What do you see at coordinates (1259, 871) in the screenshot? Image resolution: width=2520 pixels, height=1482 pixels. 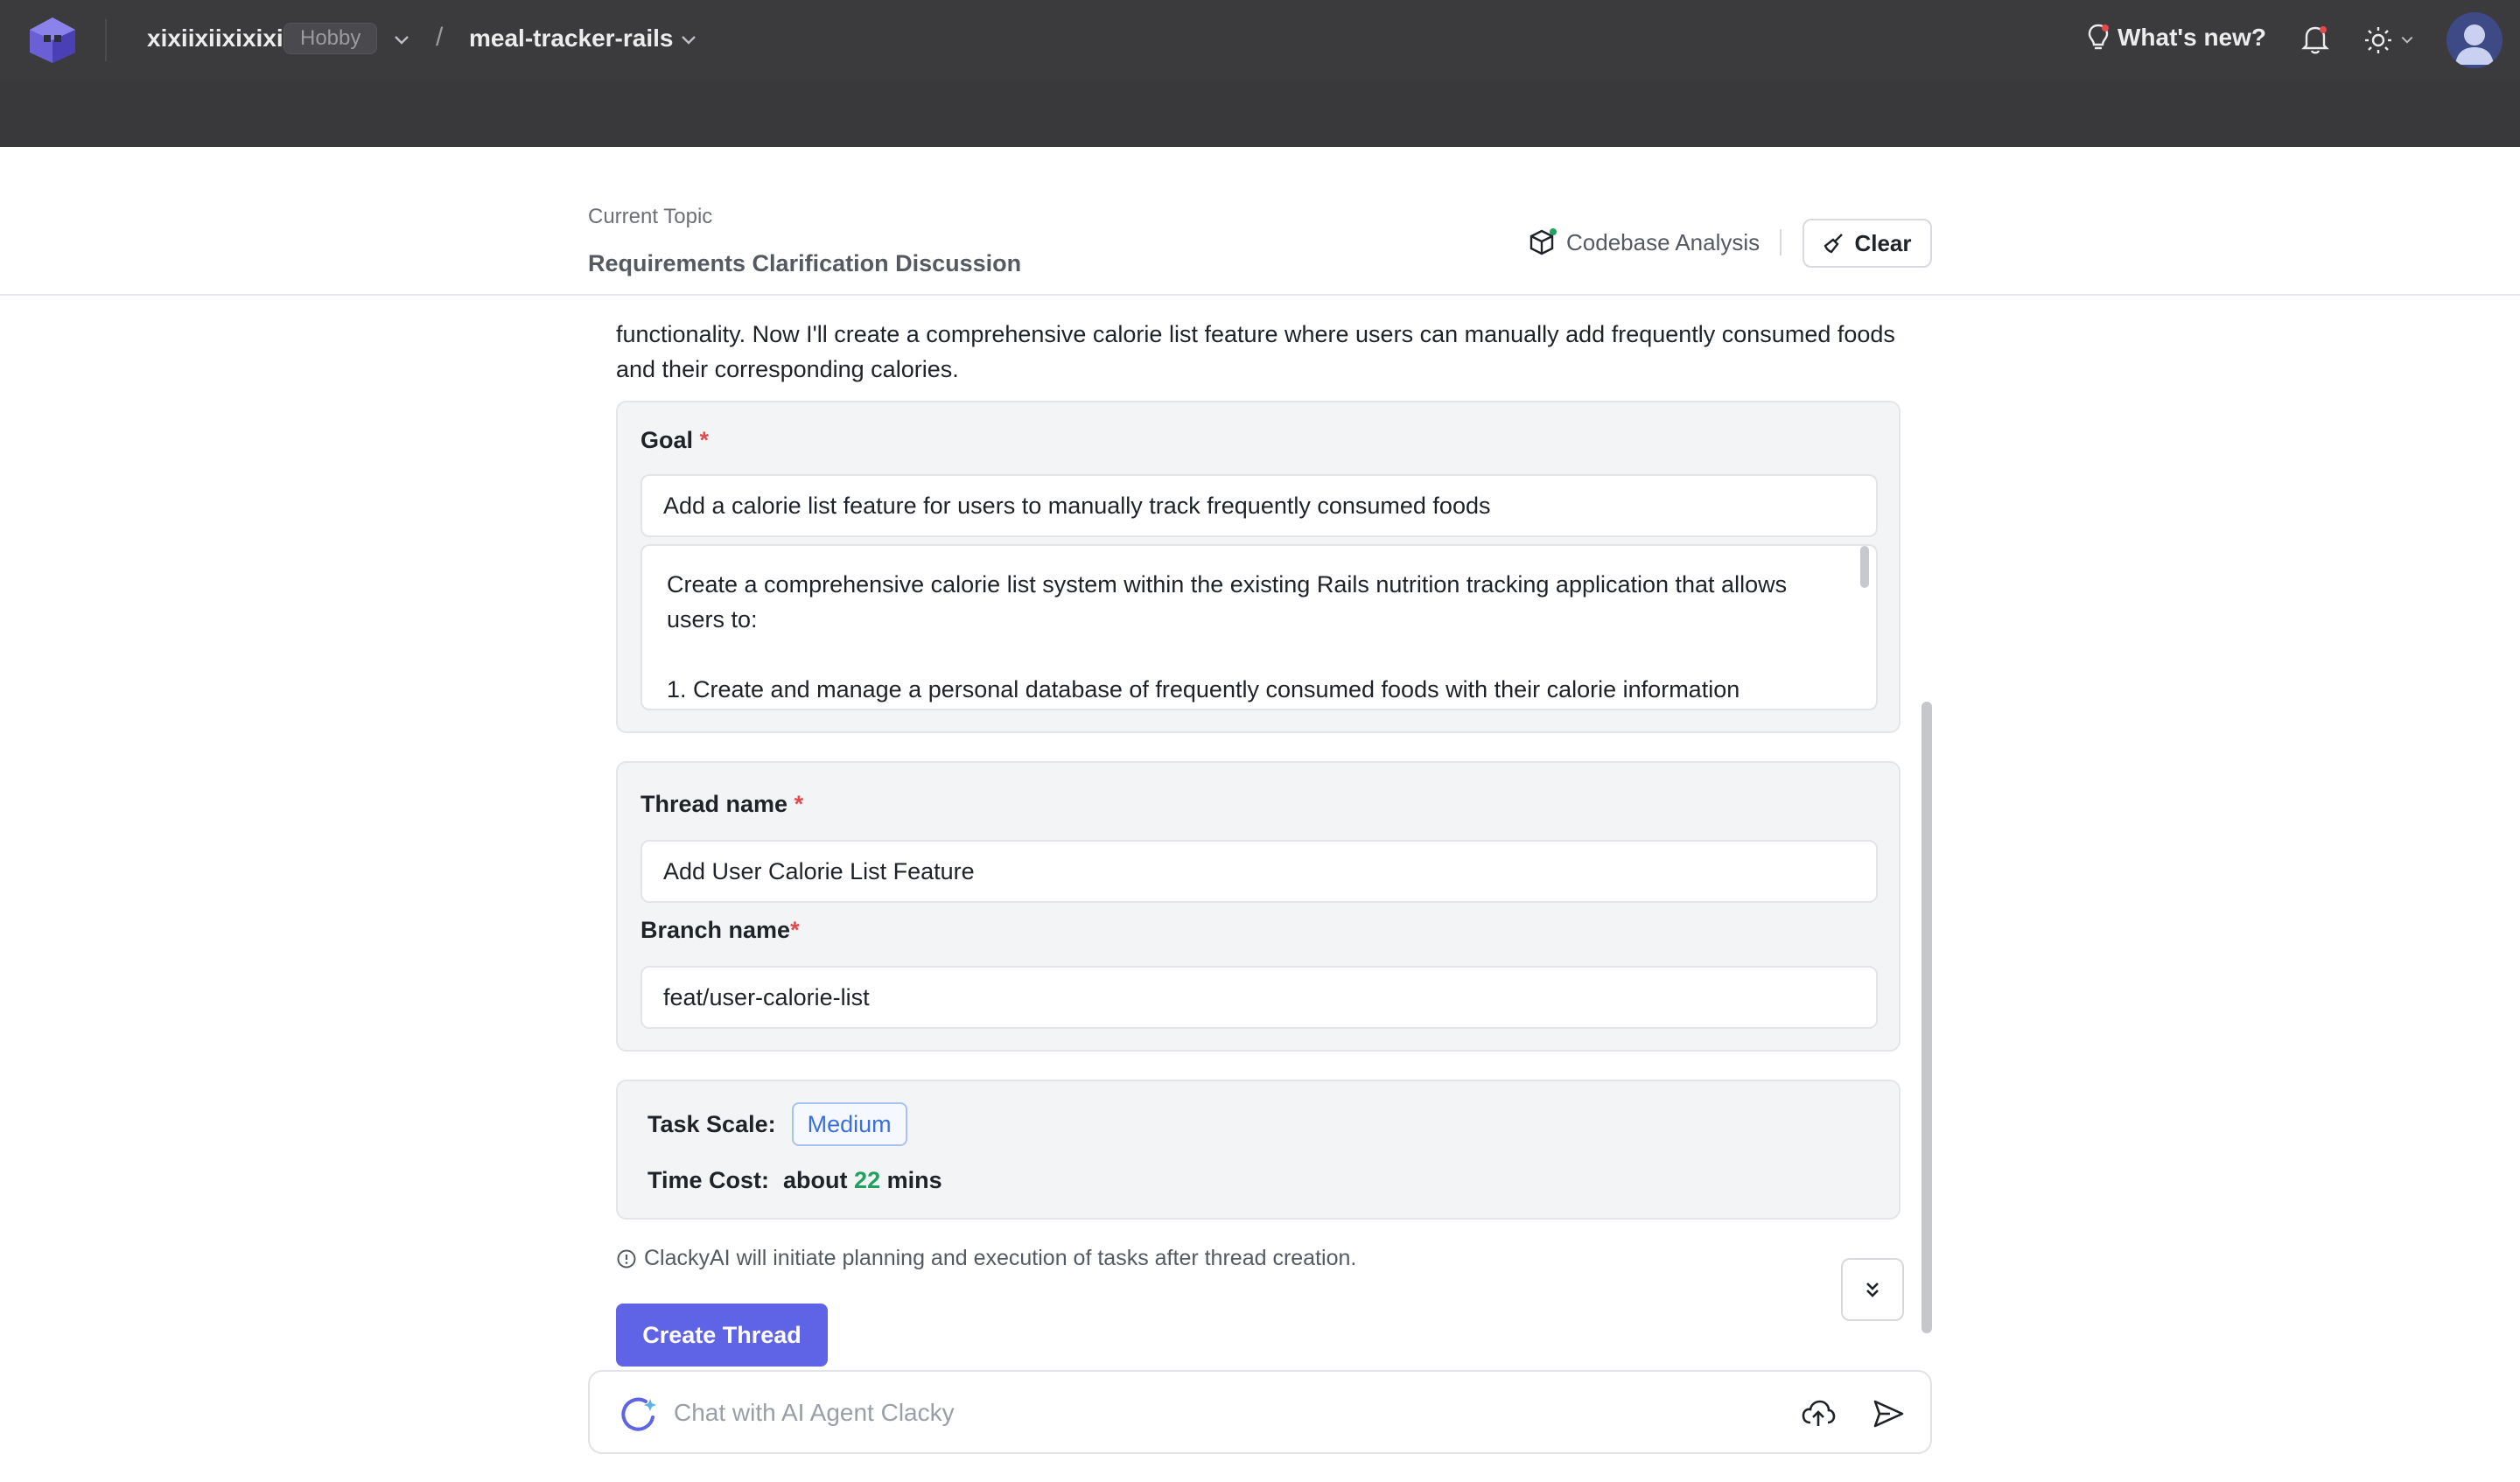 I see `thread-name-input: Add User Calorie List Feature` at bounding box center [1259, 871].